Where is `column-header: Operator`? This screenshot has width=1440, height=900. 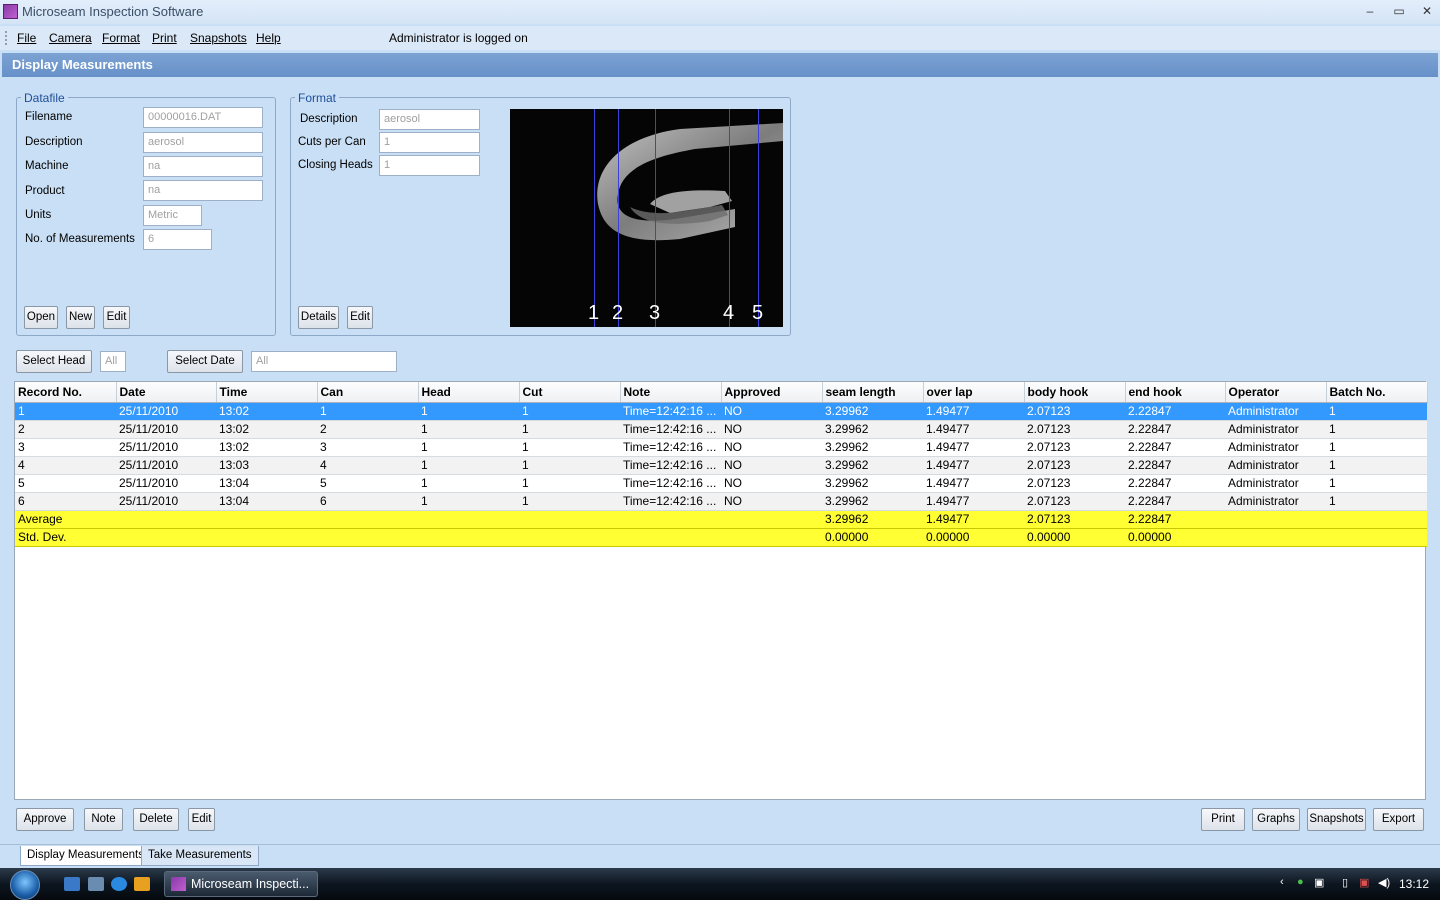
column-header: Operator is located at coordinates (1276, 392).